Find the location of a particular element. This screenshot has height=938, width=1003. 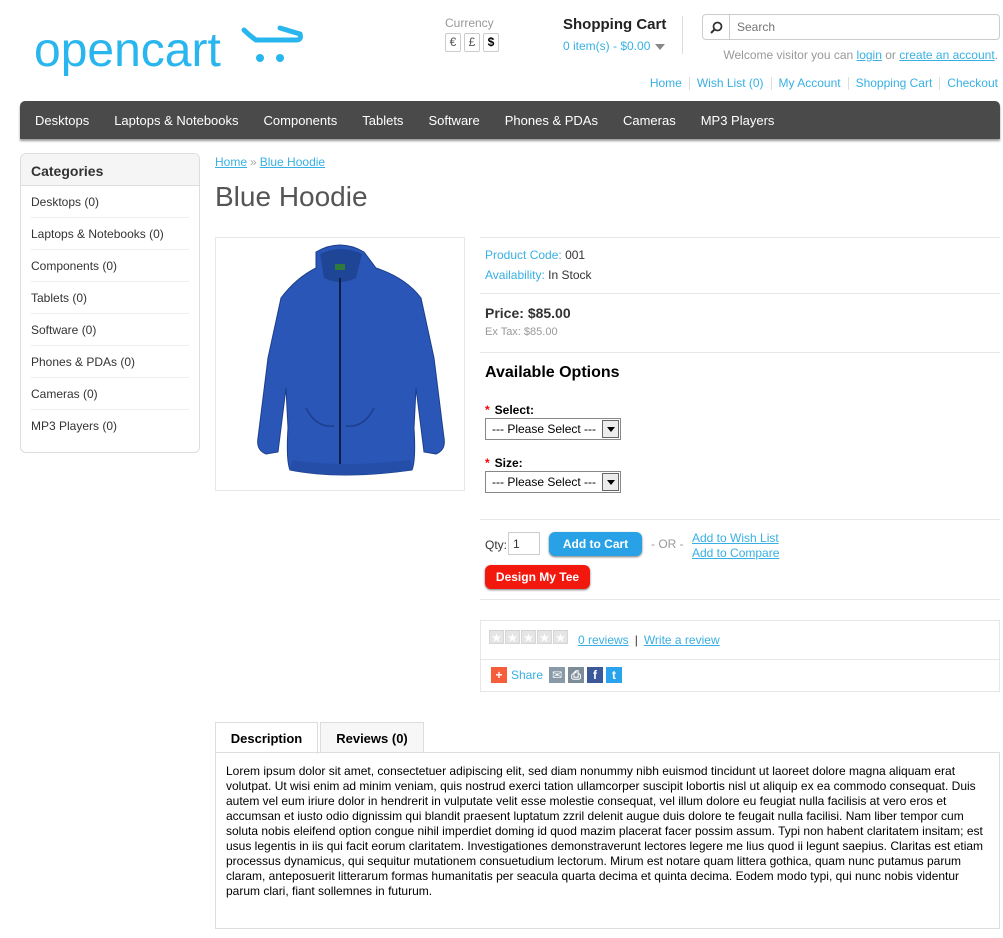

my-account-link: My Account is located at coordinates (809, 83).